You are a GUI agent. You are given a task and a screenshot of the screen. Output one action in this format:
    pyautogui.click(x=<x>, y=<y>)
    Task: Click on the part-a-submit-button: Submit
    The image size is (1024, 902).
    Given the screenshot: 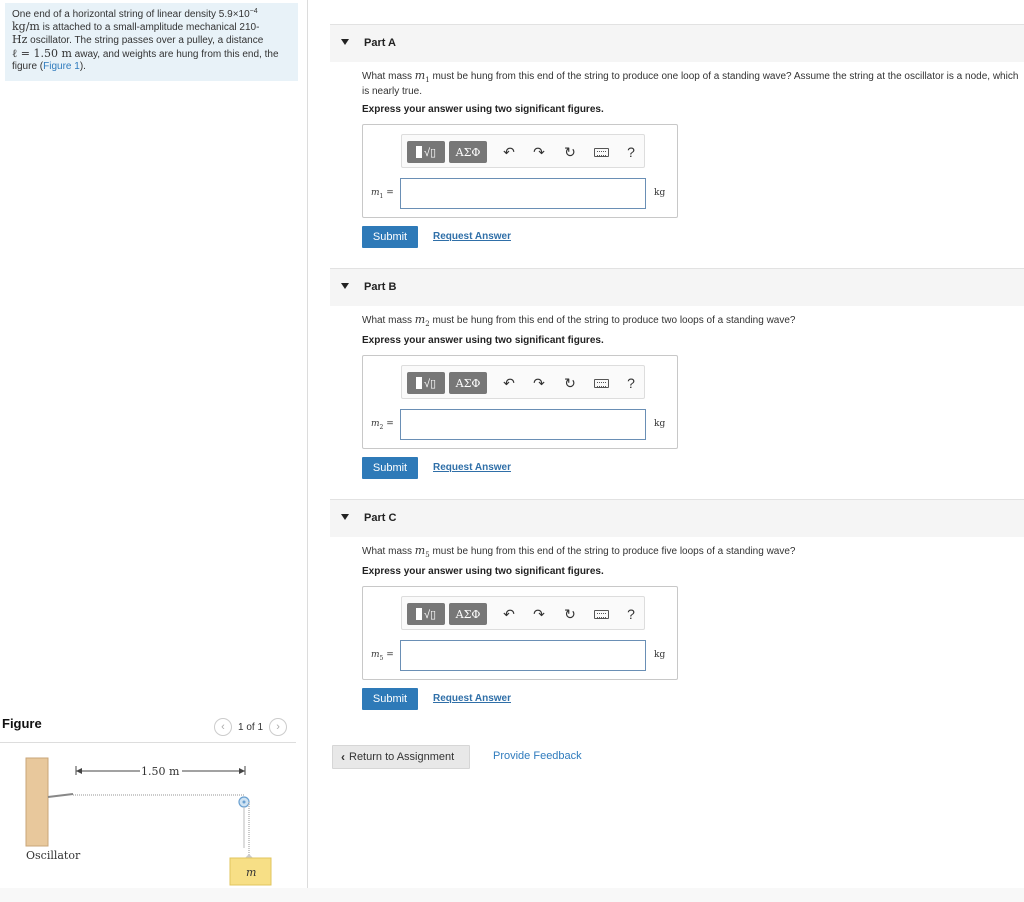 What is the action you would take?
    pyautogui.click(x=390, y=237)
    